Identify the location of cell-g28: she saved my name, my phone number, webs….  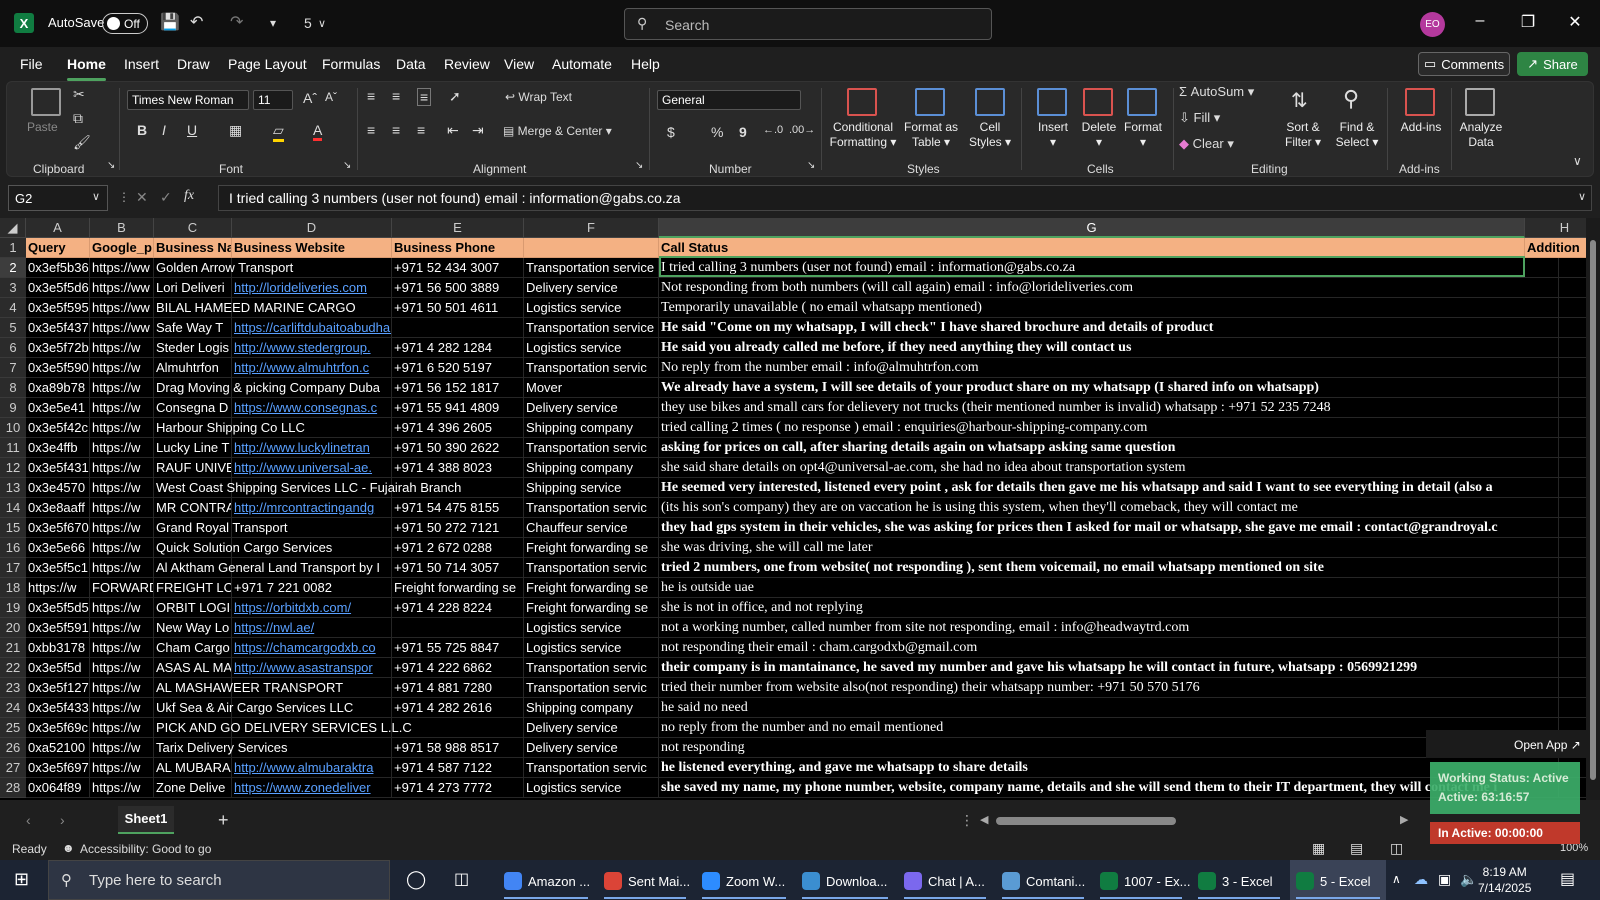
(1109, 788).